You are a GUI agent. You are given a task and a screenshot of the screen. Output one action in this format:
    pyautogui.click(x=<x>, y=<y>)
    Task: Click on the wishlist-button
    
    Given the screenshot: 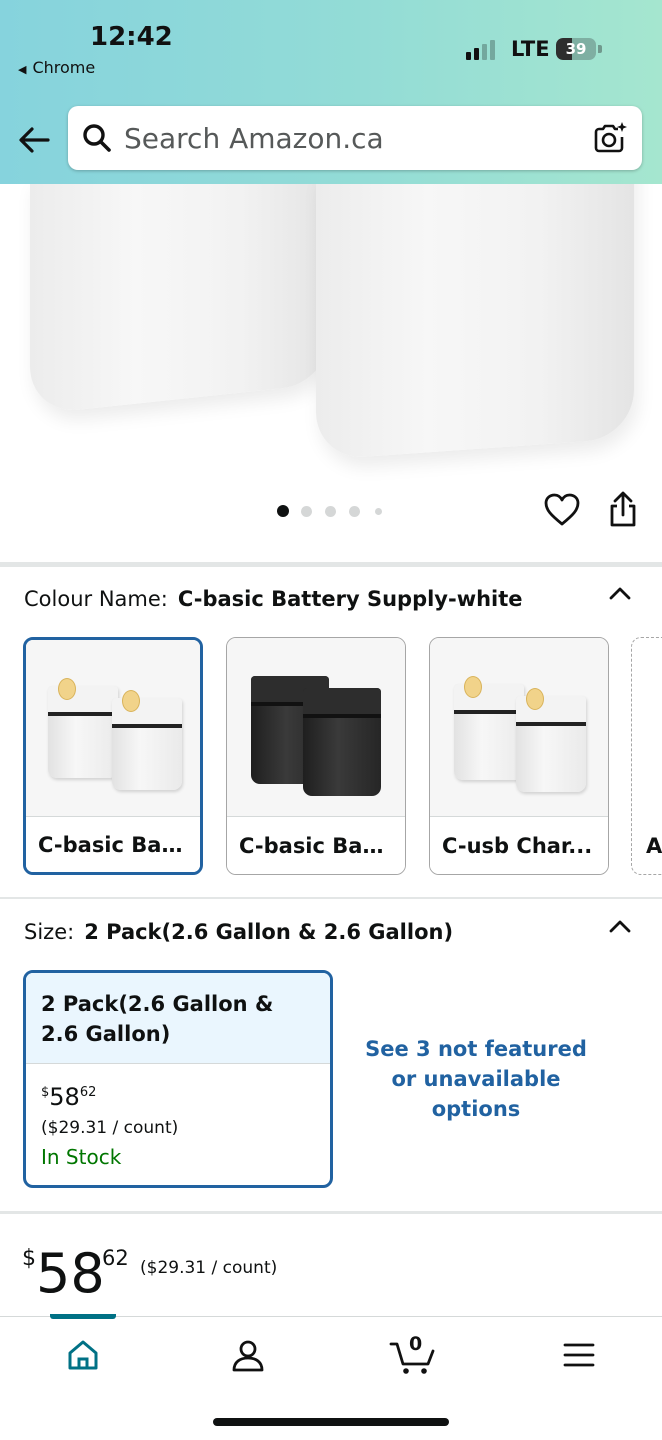 What is the action you would take?
    pyautogui.click(x=562, y=510)
    